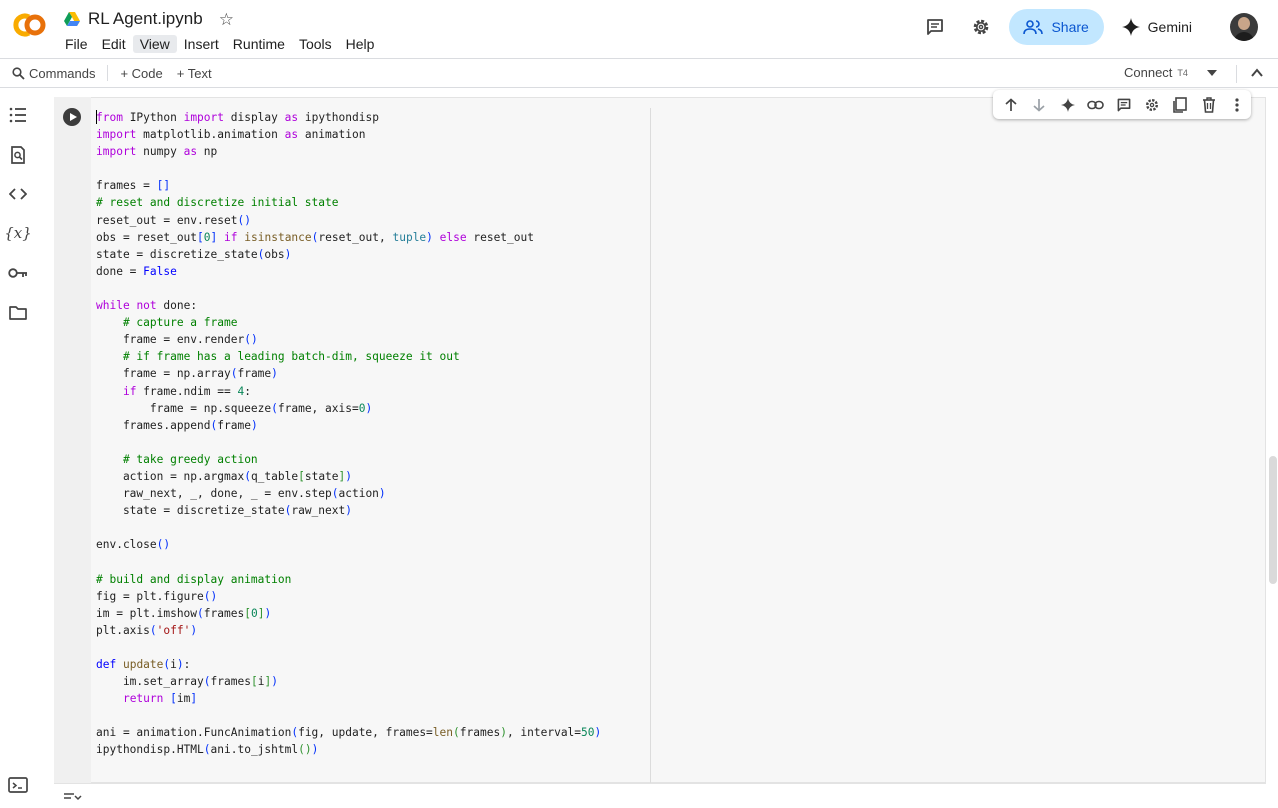  I want to click on code-line-31: plt.axis('off'), so click(147, 630).